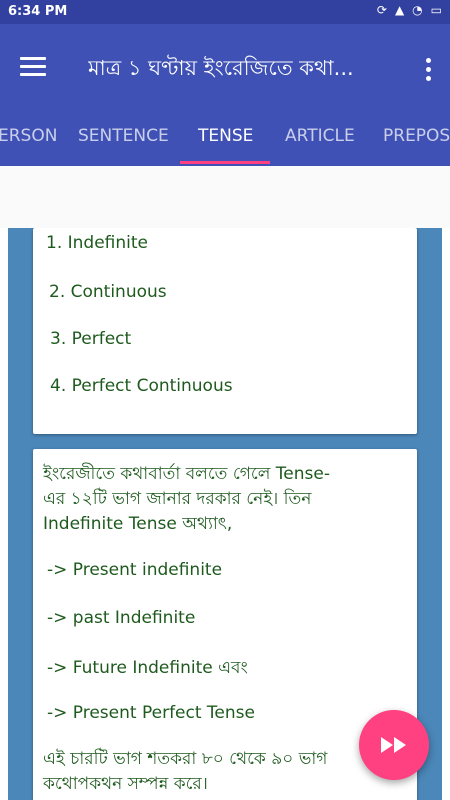  What do you see at coordinates (138, 524) in the screenshot?
I see `intro-line: Indefinite Tense অথ্যাৎ,` at bounding box center [138, 524].